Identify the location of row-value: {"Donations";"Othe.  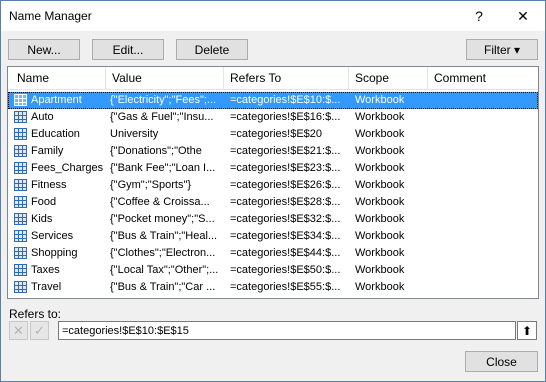
(156, 151).